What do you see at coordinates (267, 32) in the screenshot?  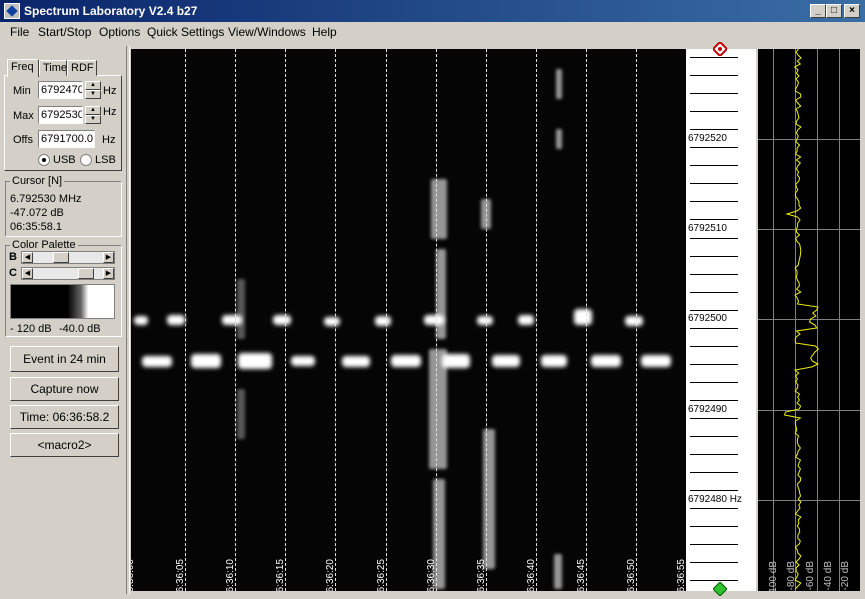 I see `menu-view-windows: View/Windows` at bounding box center [267, 32].